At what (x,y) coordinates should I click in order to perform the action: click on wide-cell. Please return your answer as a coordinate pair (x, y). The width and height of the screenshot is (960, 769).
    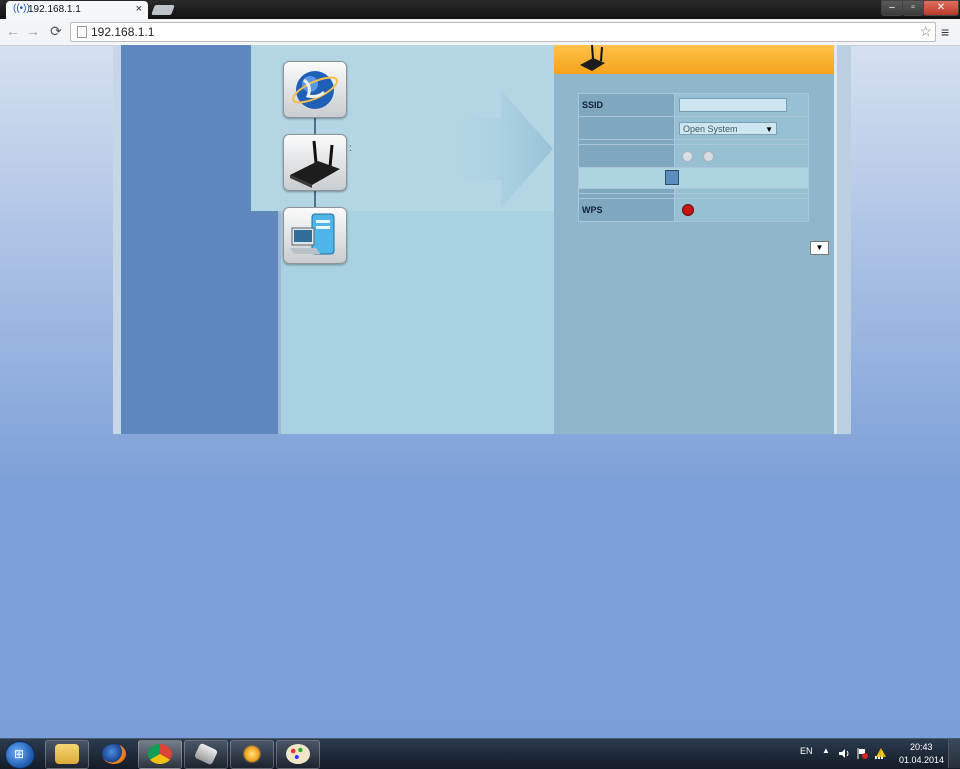
    Looking at the image, I should click on (693, 178).